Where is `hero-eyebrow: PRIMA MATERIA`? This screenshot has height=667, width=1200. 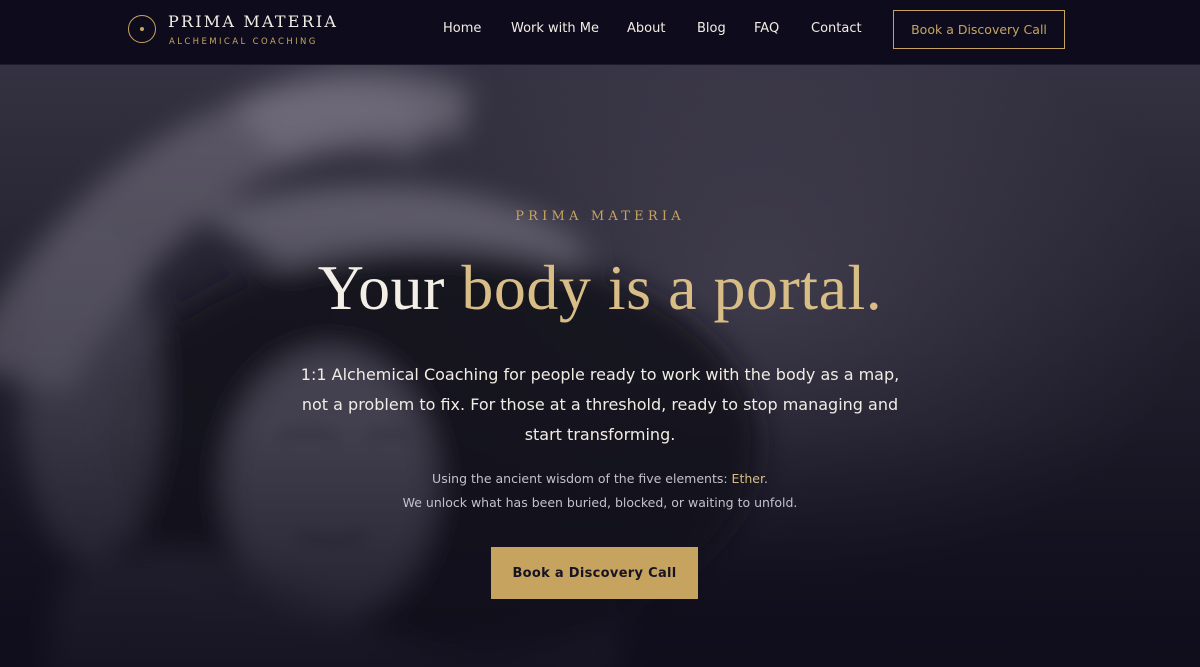
hero-eyebrow: PRIMA MATERIA is located at coordinates (600, 216).